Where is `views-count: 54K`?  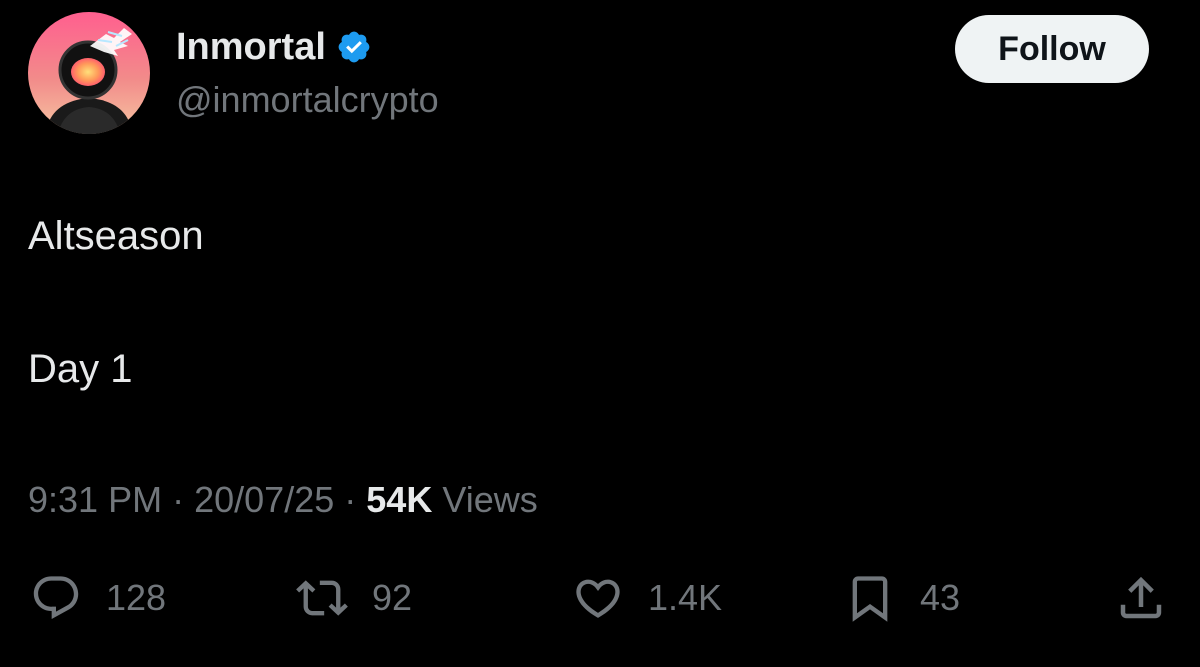 views-count: 54K is located at coordinates (399, 499).